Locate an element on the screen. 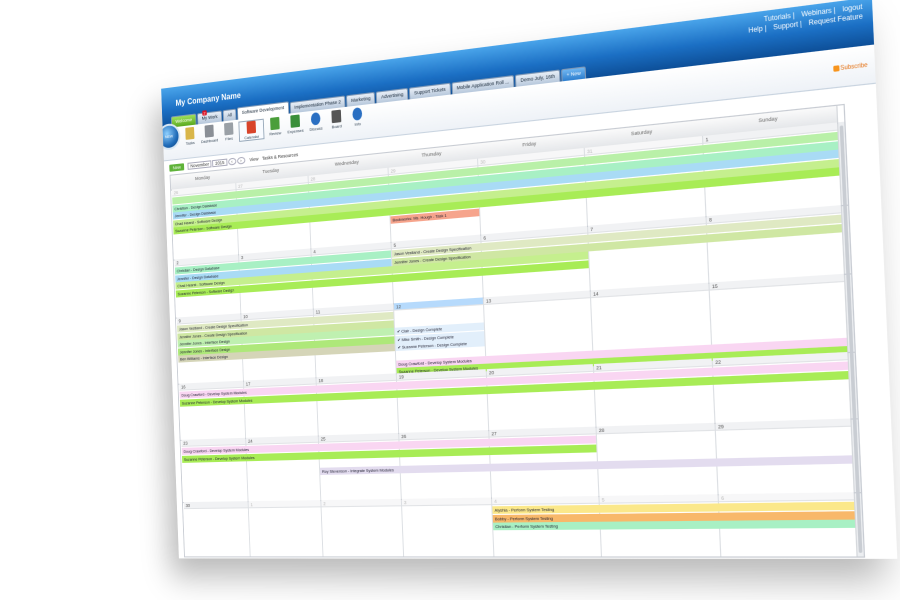 This screenshot has width=900, height=600. new-event-button: New is located at coordinates (177, 167).